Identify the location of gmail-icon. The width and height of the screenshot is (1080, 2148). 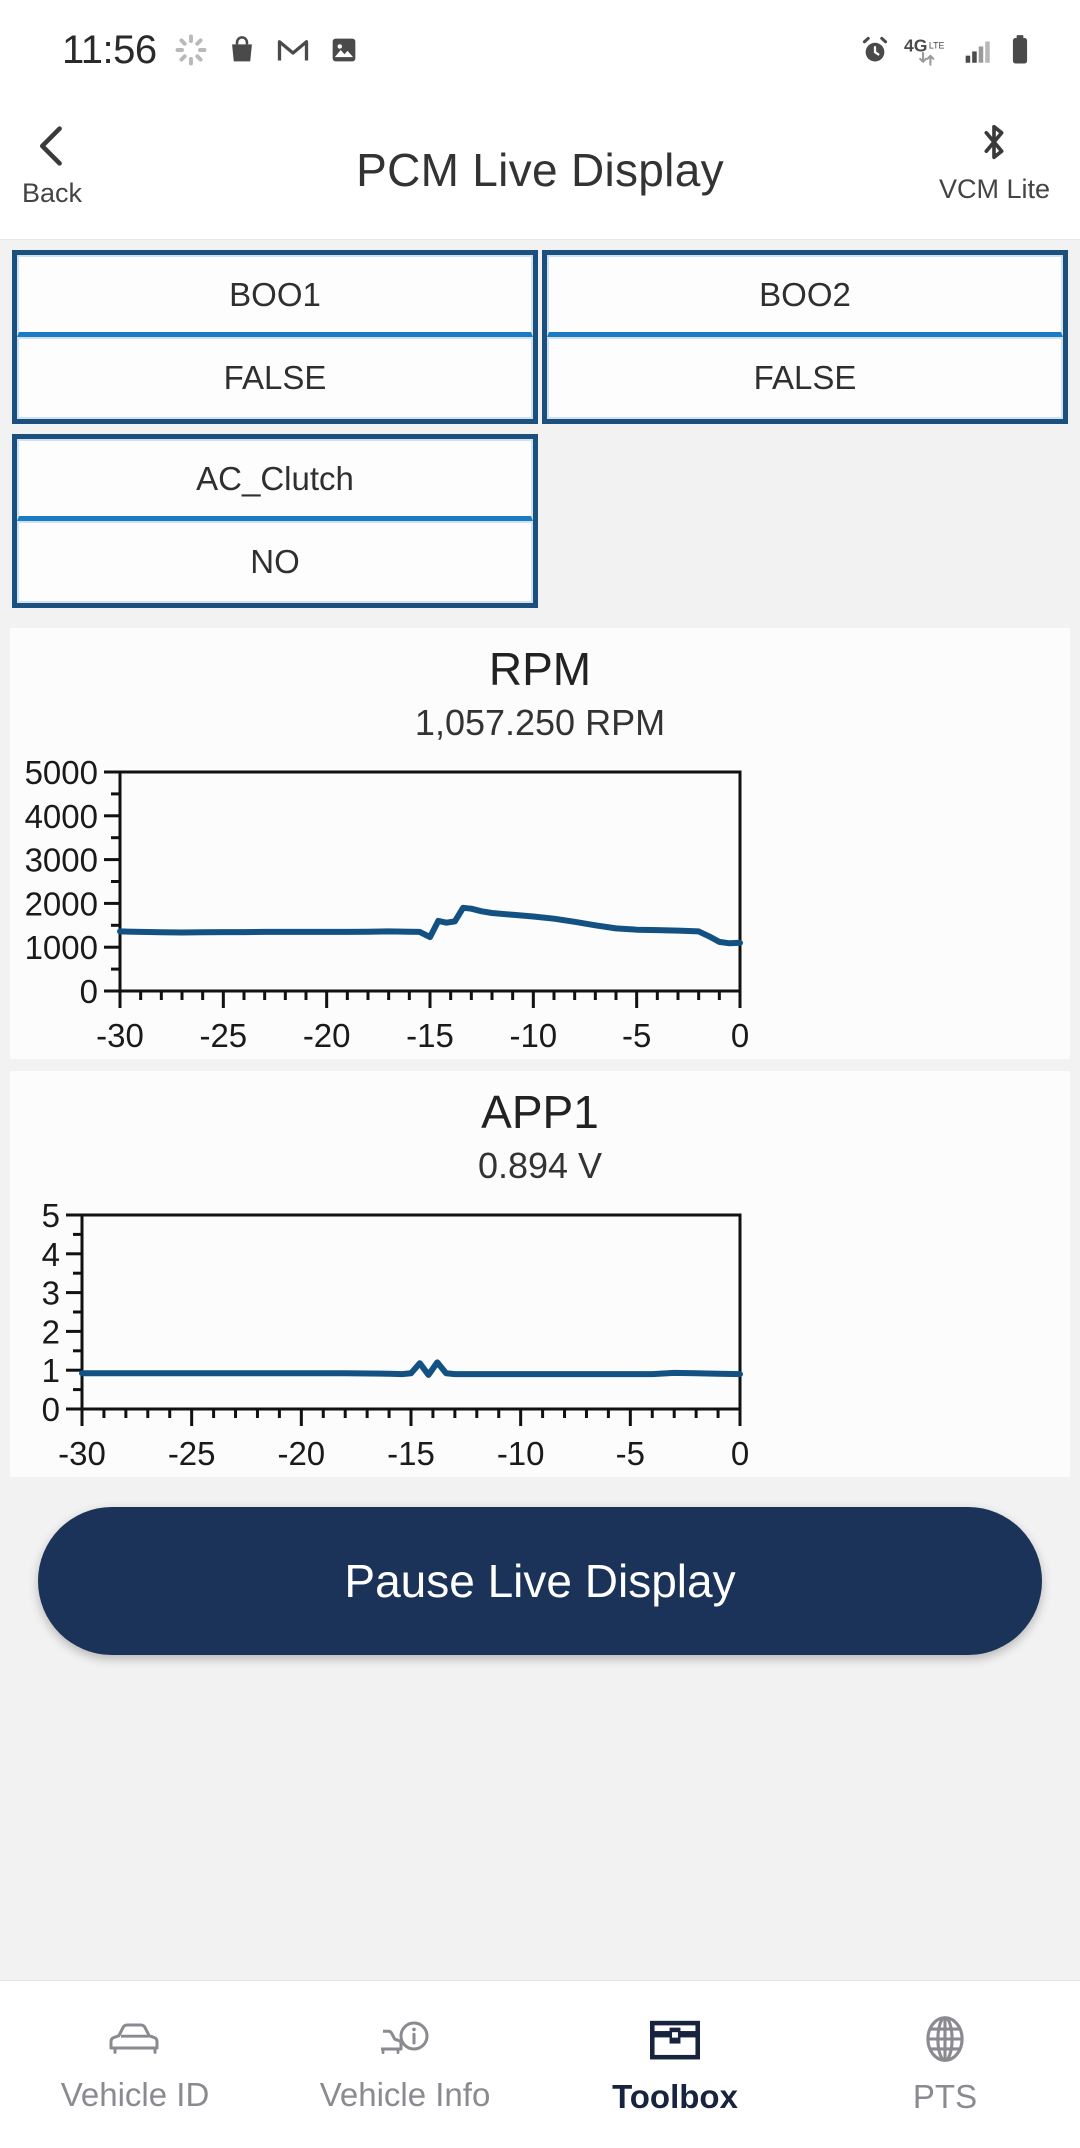
(293, 50).